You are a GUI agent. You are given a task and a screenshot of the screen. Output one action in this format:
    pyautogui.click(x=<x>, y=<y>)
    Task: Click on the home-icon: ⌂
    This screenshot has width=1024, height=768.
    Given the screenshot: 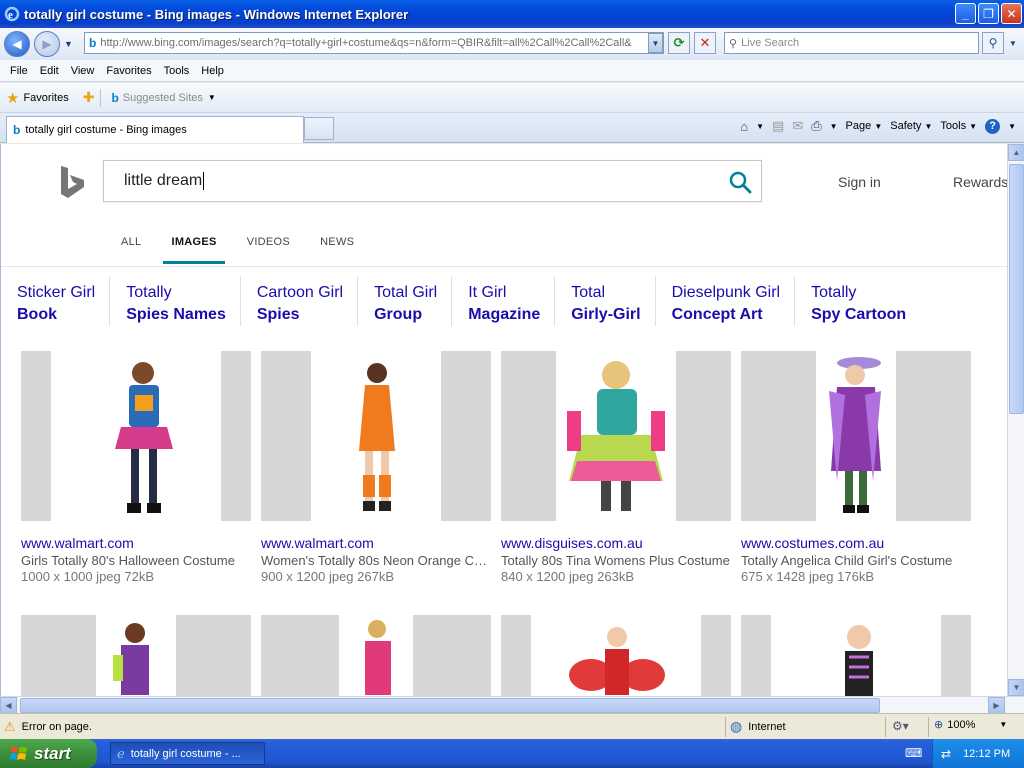 What is the action you would take?
    pyautogui.click(x=744, y=126)
    